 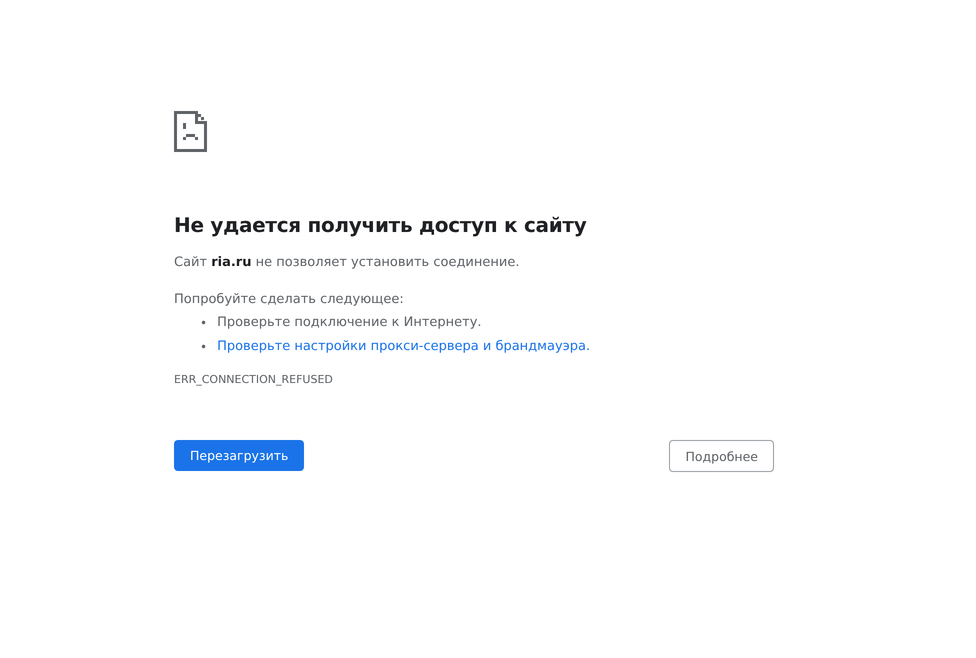 I want to click on reload-button: Перезагрузить, so click(x=239, y=455).